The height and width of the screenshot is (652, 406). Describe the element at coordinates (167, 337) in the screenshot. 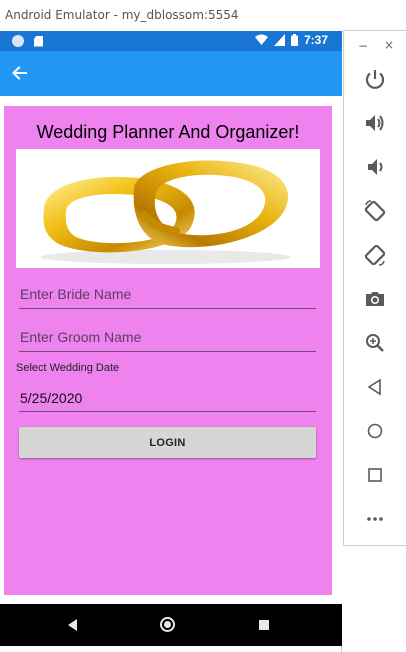

I see `groom-name-input` at that location.